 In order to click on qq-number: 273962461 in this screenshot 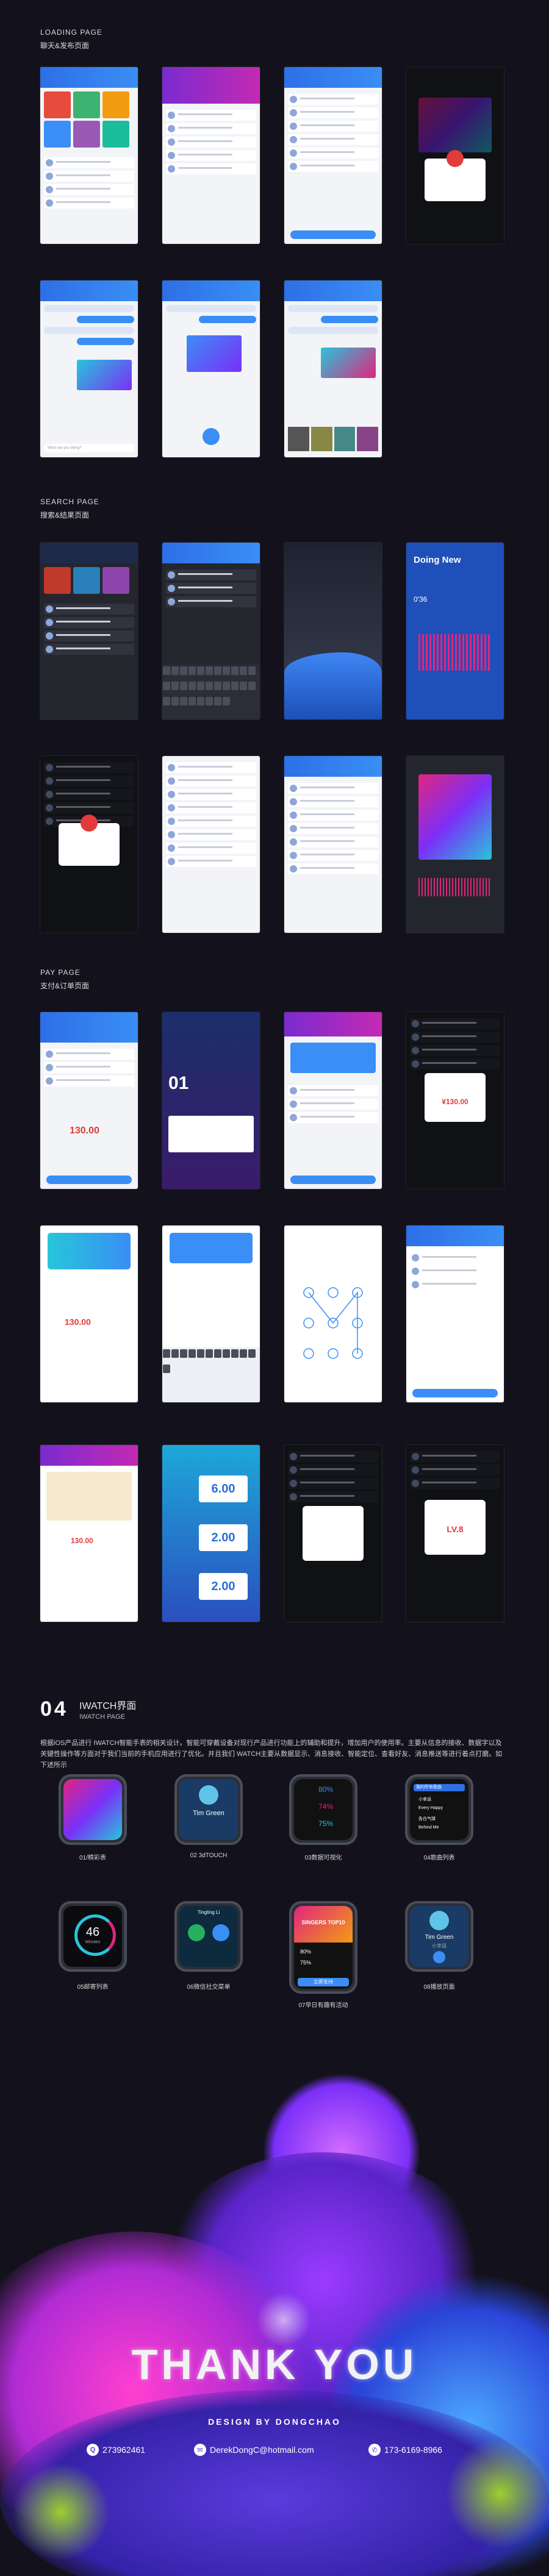, I will do `click(124, 2450)`.